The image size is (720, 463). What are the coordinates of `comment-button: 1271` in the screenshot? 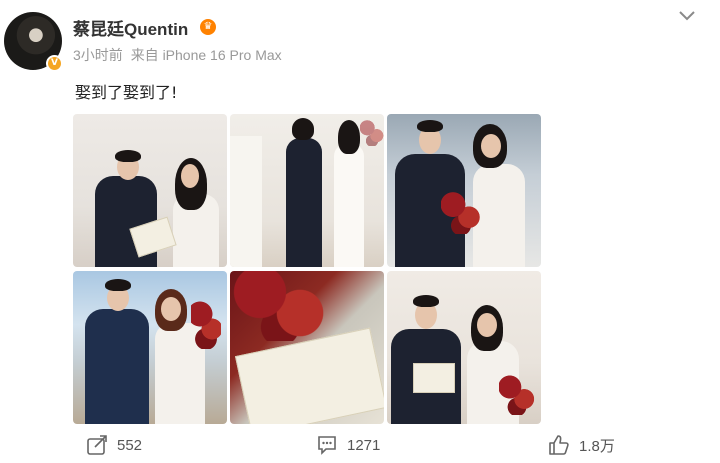 It's located at (348, 445).